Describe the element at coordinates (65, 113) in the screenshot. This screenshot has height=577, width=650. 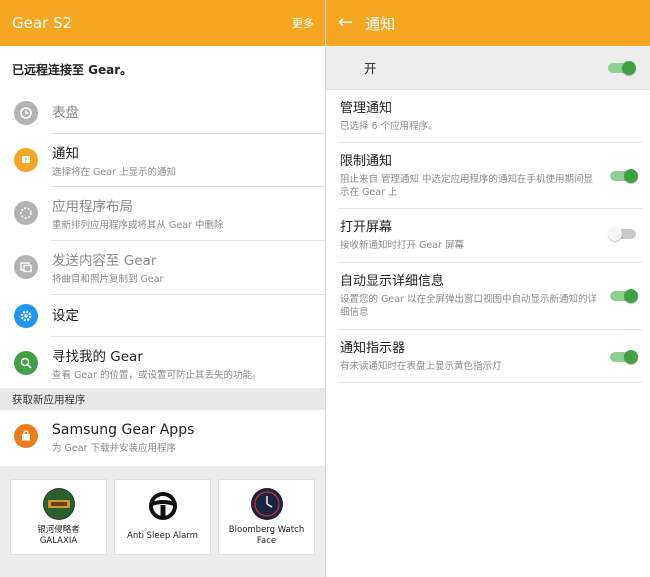
I see `menu-item-label: 表盘` at that location.